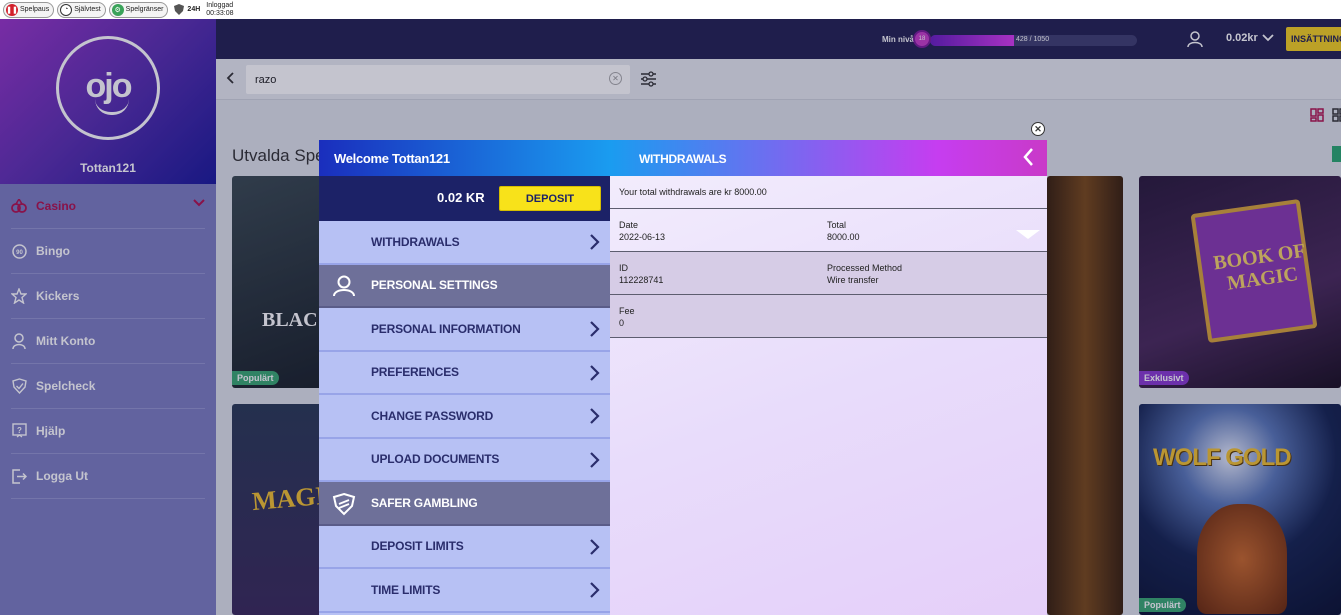 The width and height of the screenshot is (1341, 615). I want to click on menu-item-deposit-limits: DEPOSIT LIMITS, so click(464, 547).